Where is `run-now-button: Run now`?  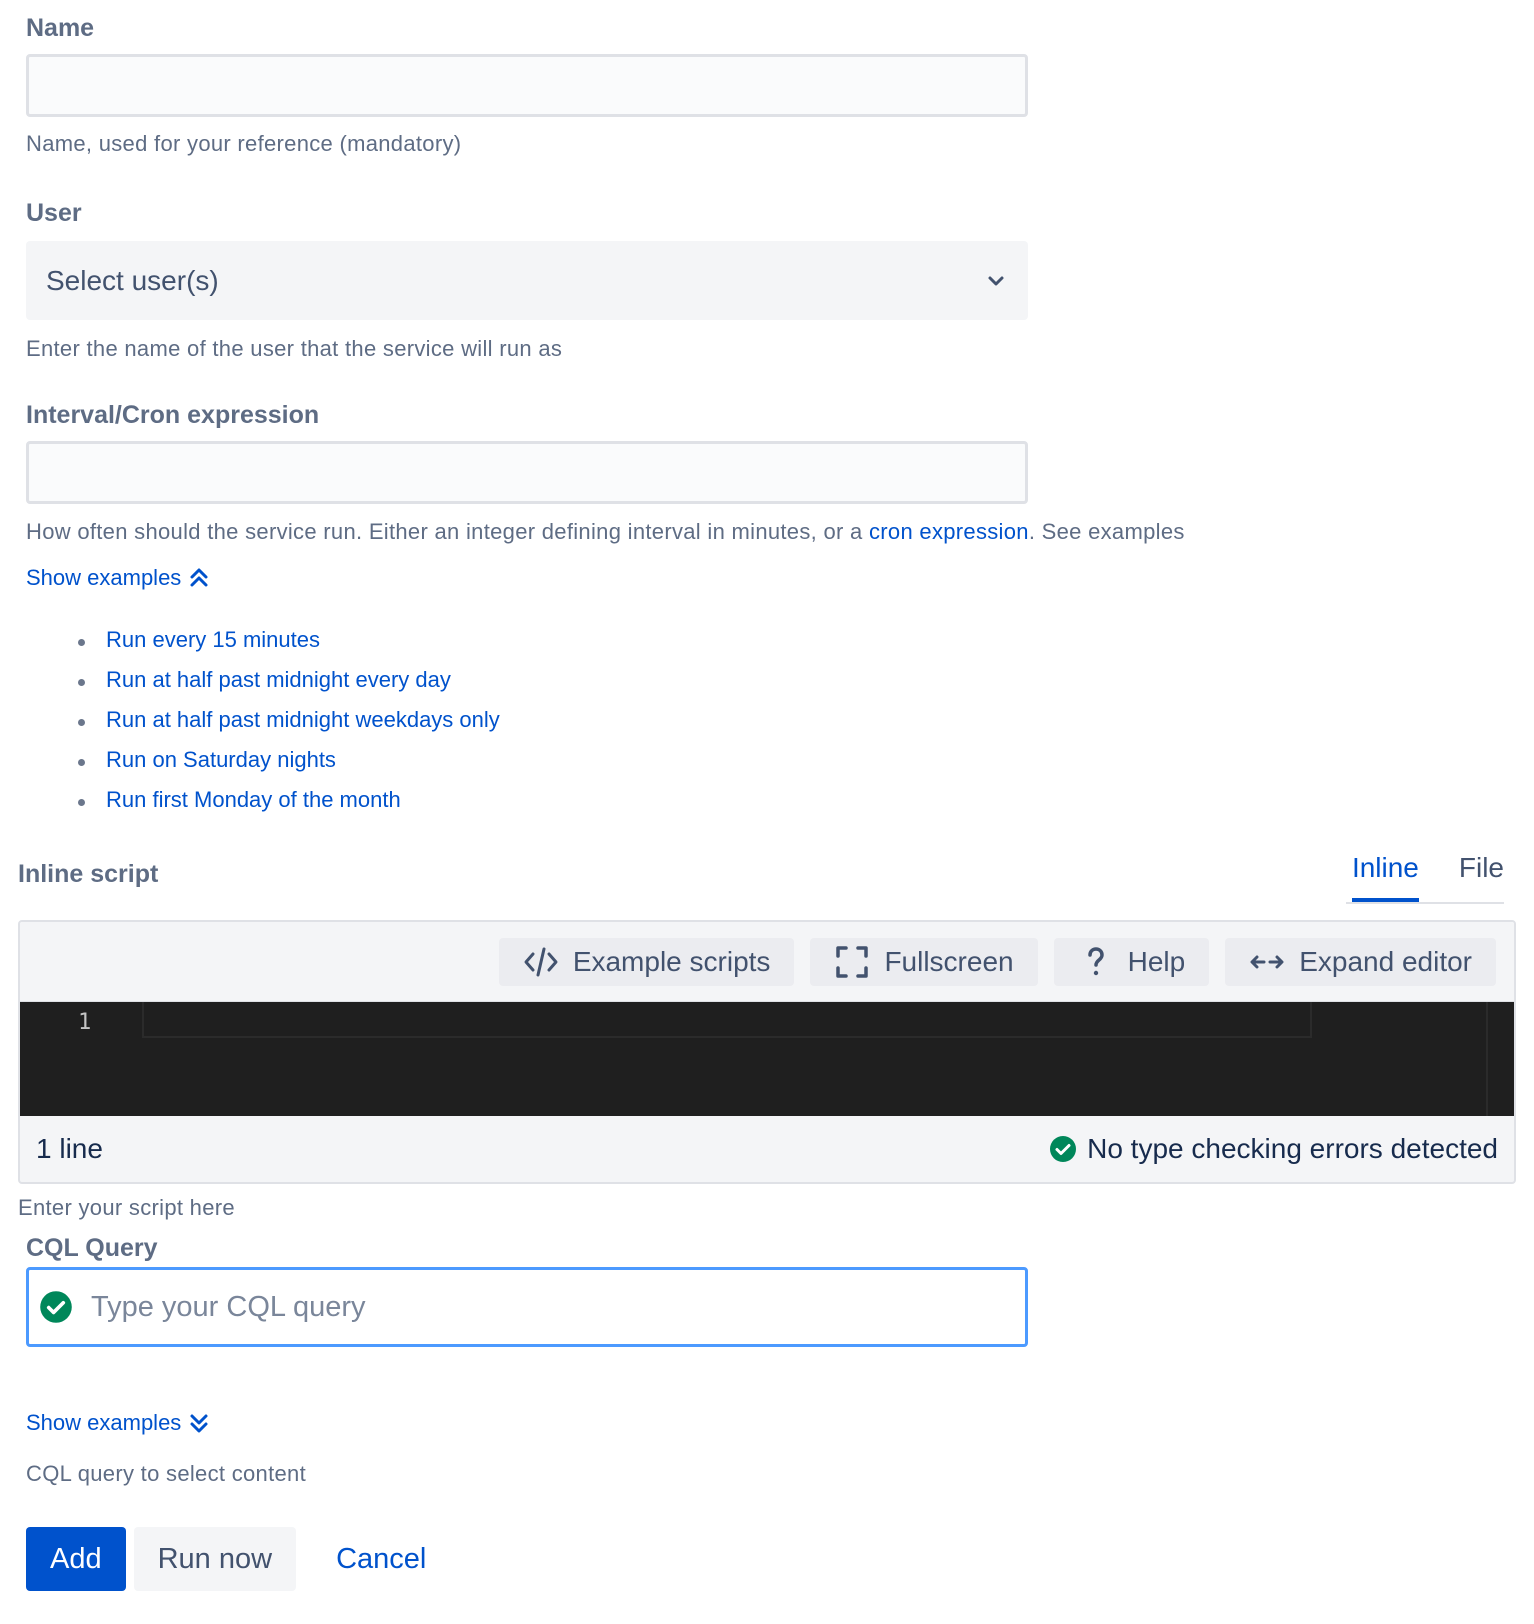
run-now-button: Run now is located at coordinates (215, 1559).